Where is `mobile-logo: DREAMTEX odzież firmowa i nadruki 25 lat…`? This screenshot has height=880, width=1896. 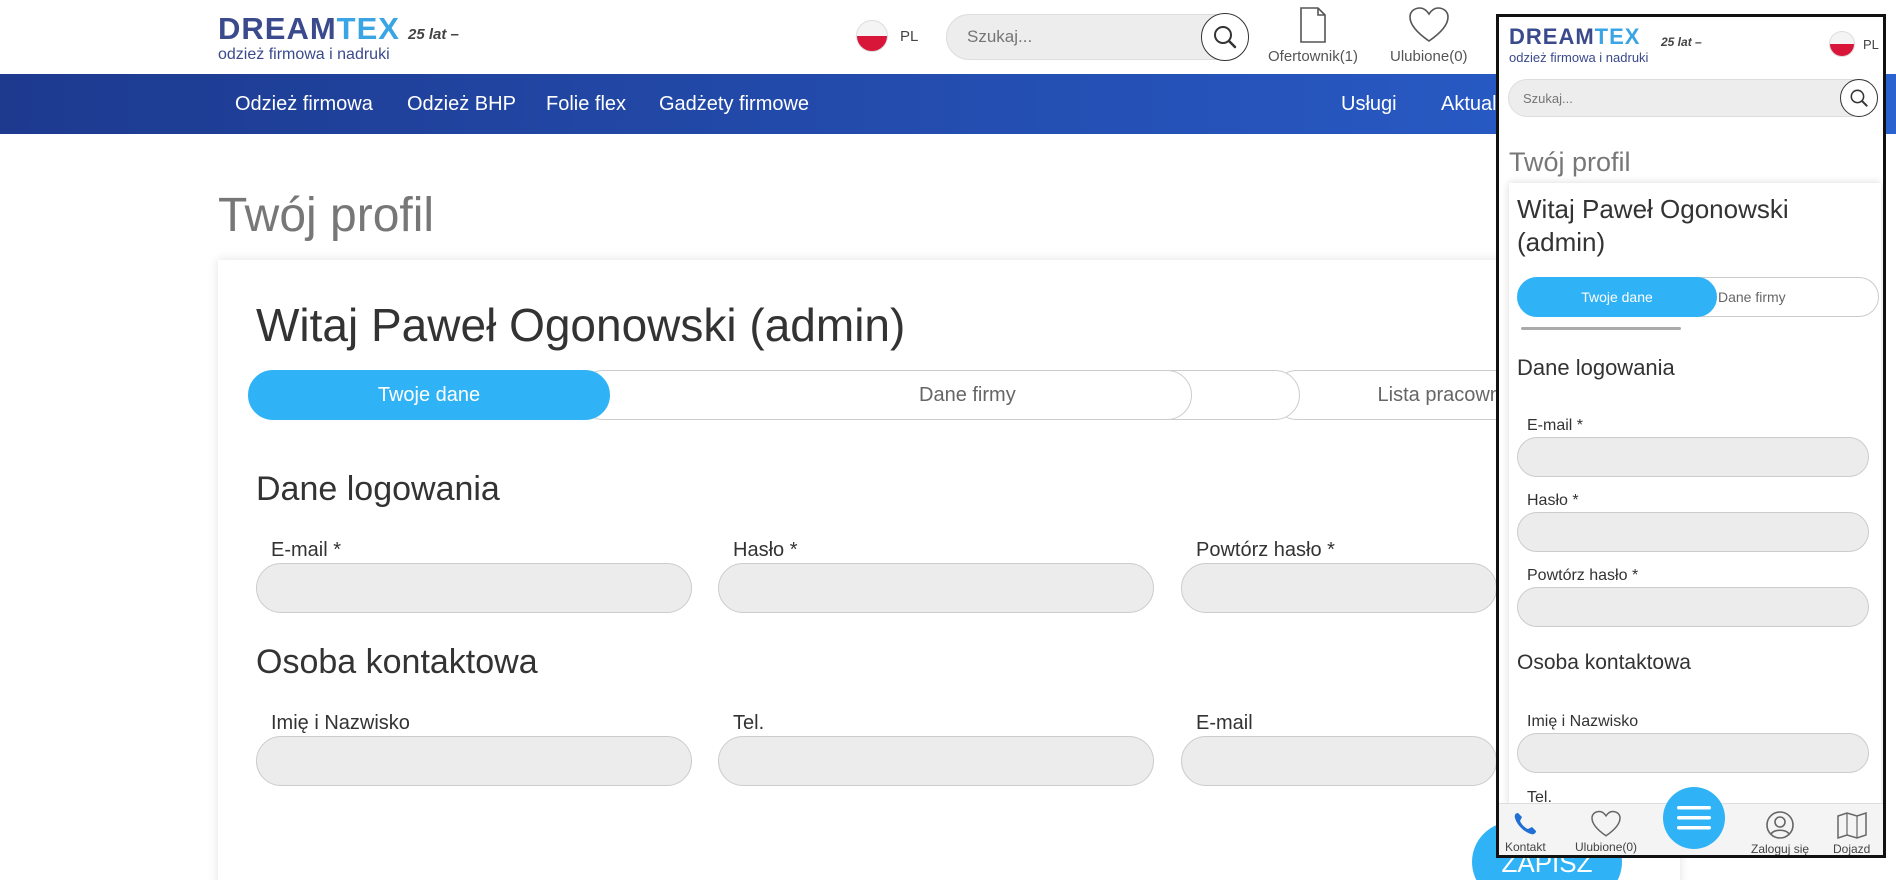
mobile-logo: DREAMTEX odzież firmowa i nadruki 25 lat… is located at coordinates (1619, 47).